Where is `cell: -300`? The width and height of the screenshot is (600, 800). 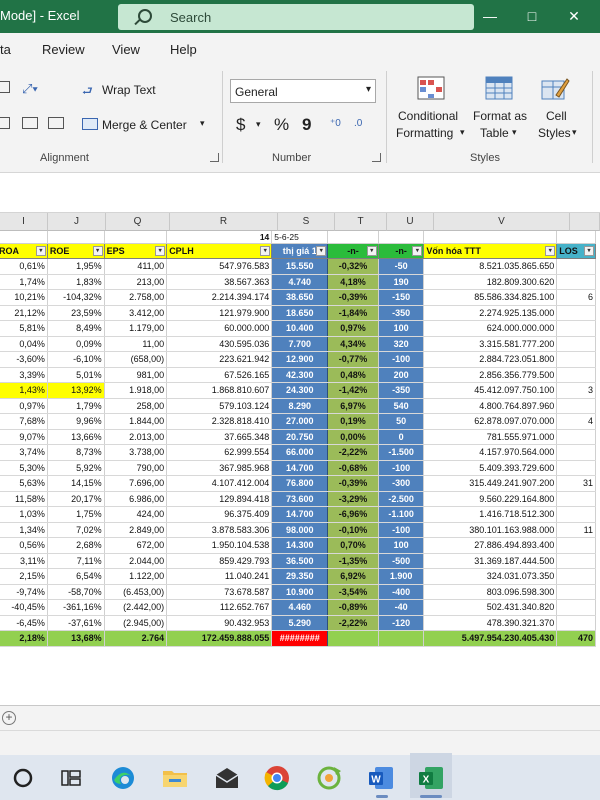 cell: -300 is located at coordinates (401, 483).